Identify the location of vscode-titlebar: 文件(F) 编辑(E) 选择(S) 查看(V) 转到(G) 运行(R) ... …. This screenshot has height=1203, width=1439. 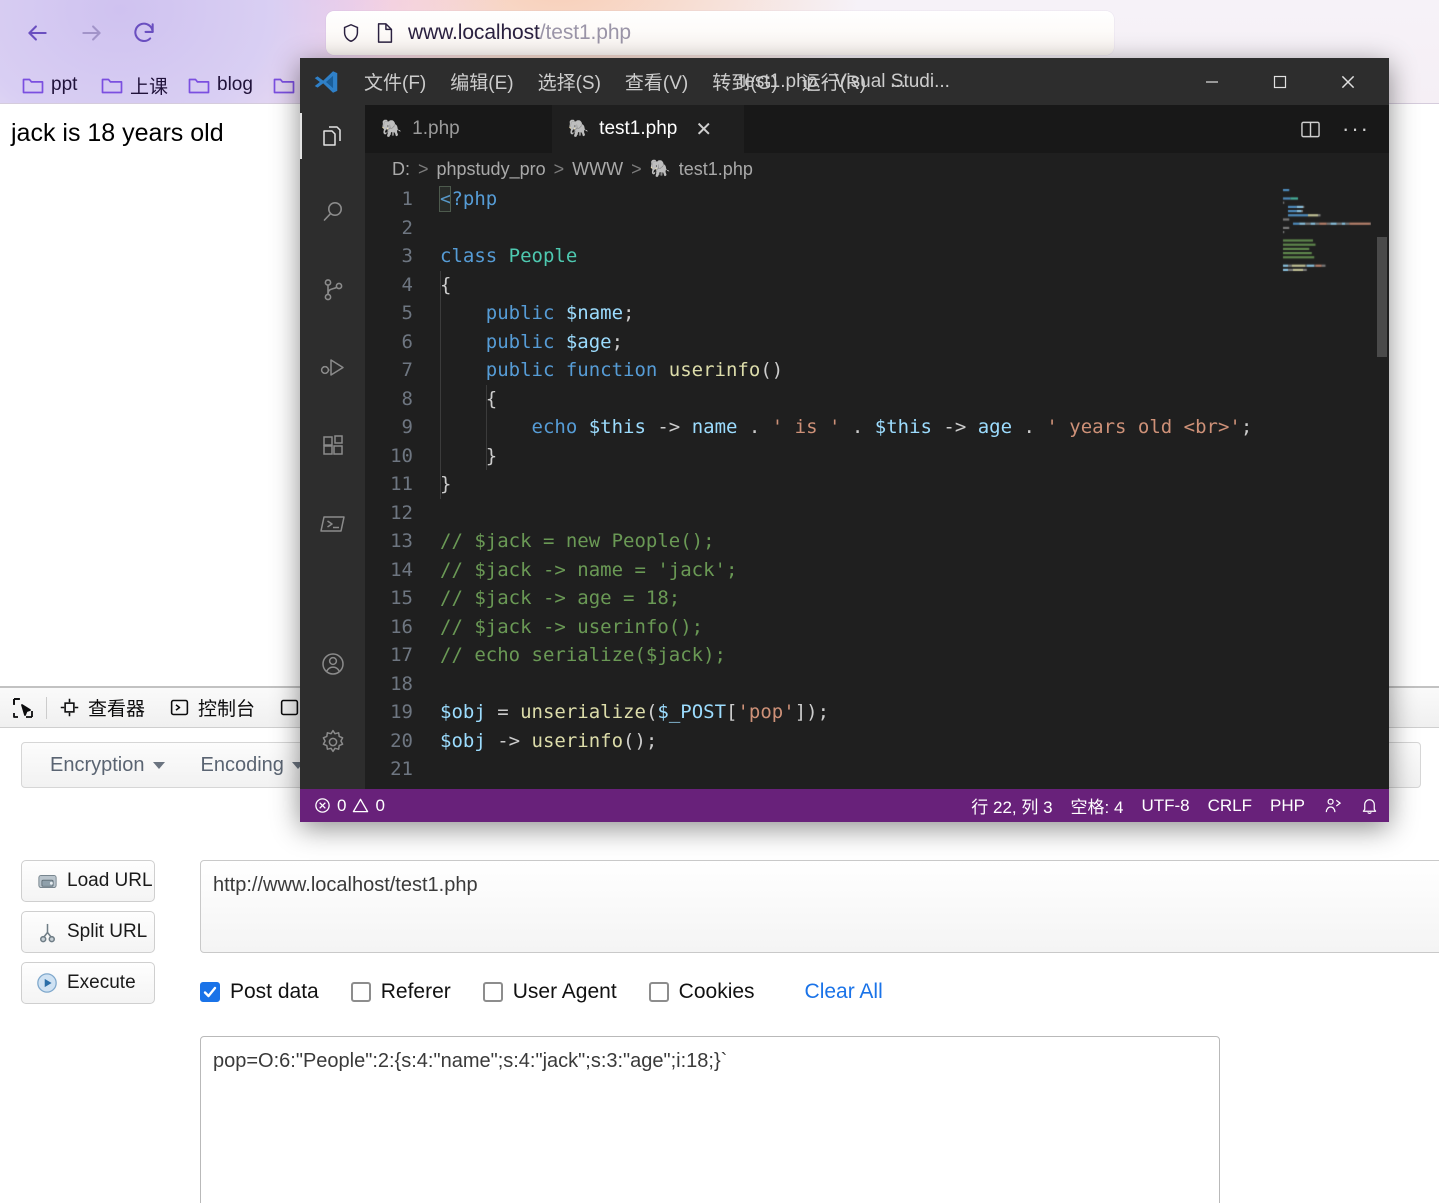
(844, 81).